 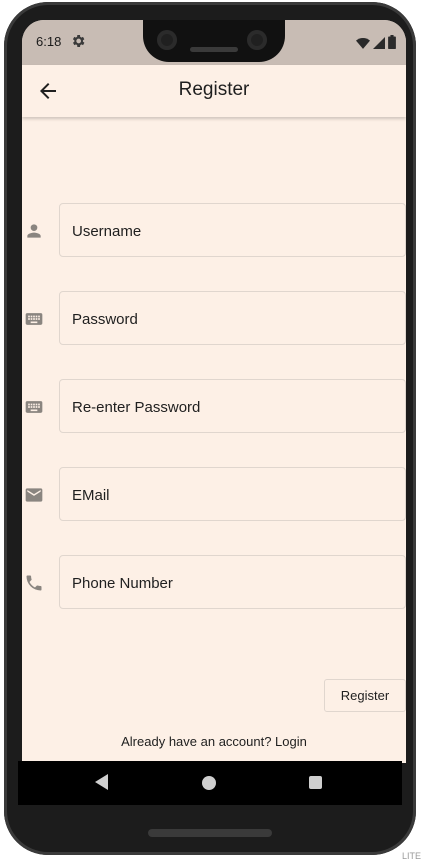 I want to click on system-nav-bar, so click(x=210, y=783).